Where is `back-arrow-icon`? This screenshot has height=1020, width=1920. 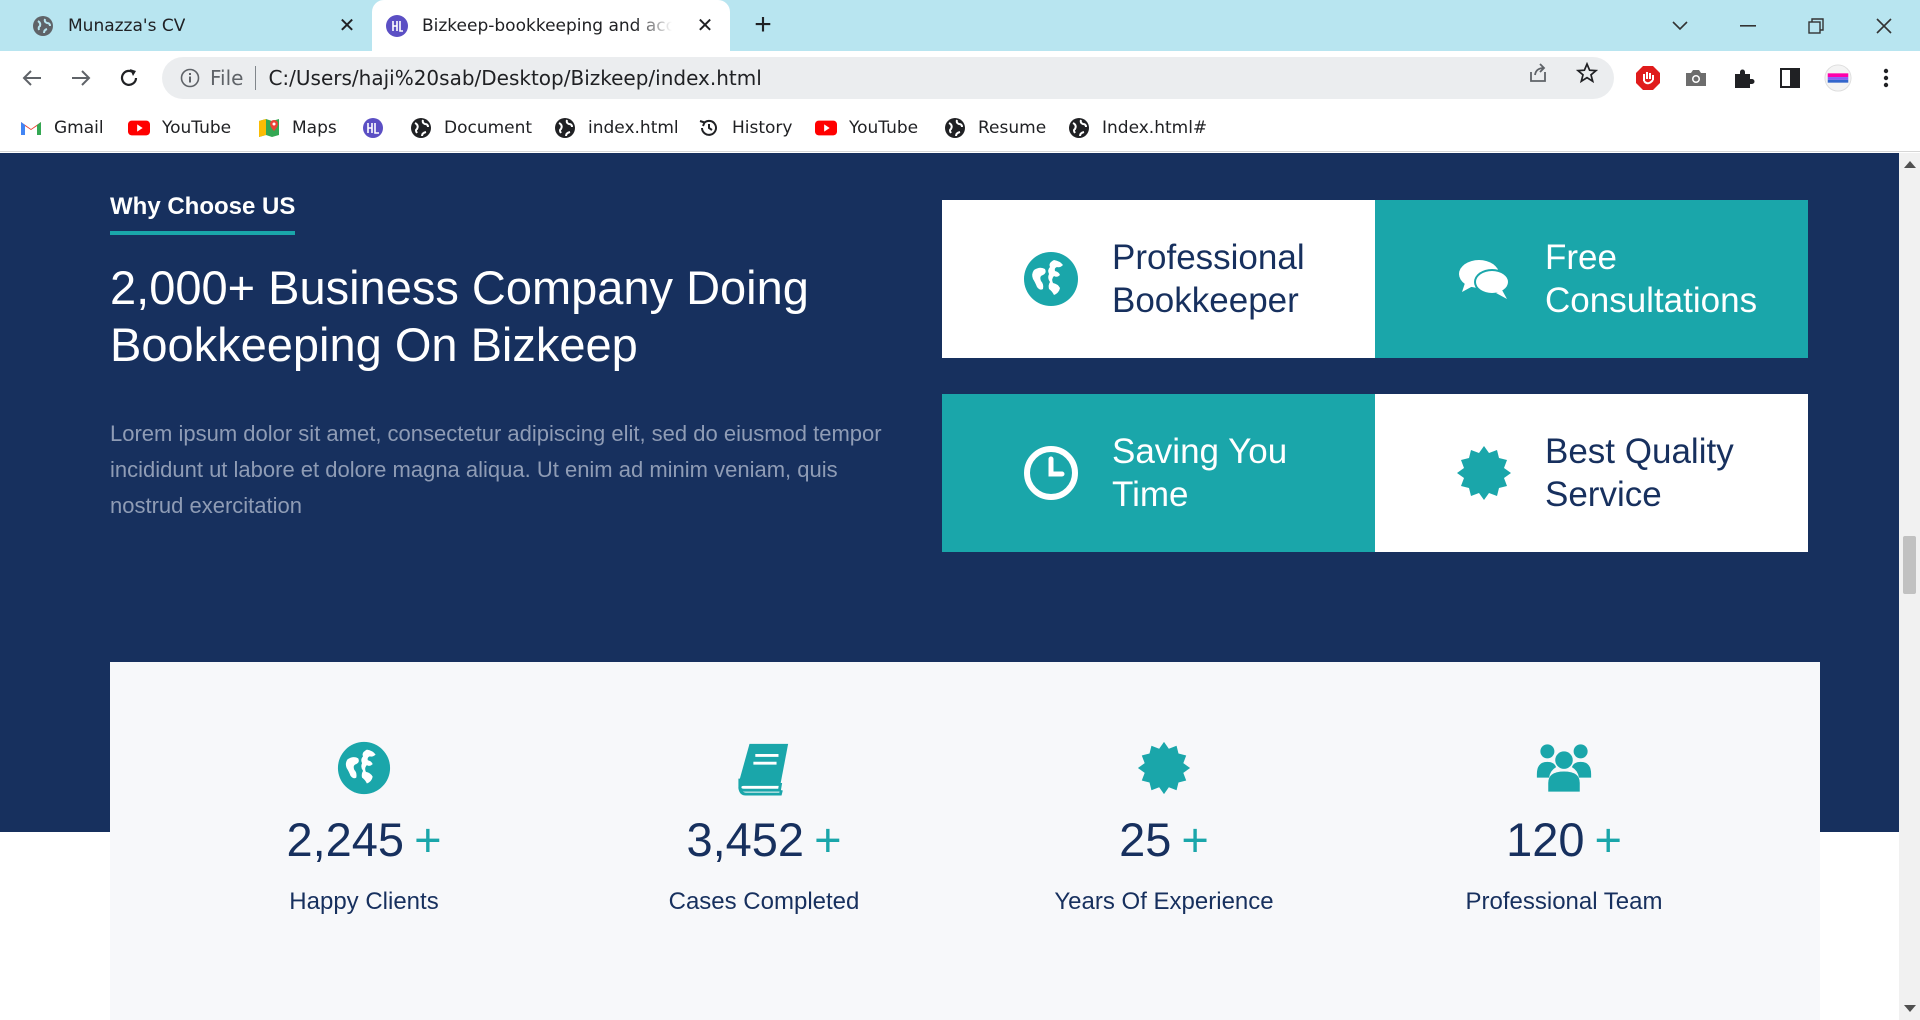
back-arrow-icon is located at coordinates (32, 78).